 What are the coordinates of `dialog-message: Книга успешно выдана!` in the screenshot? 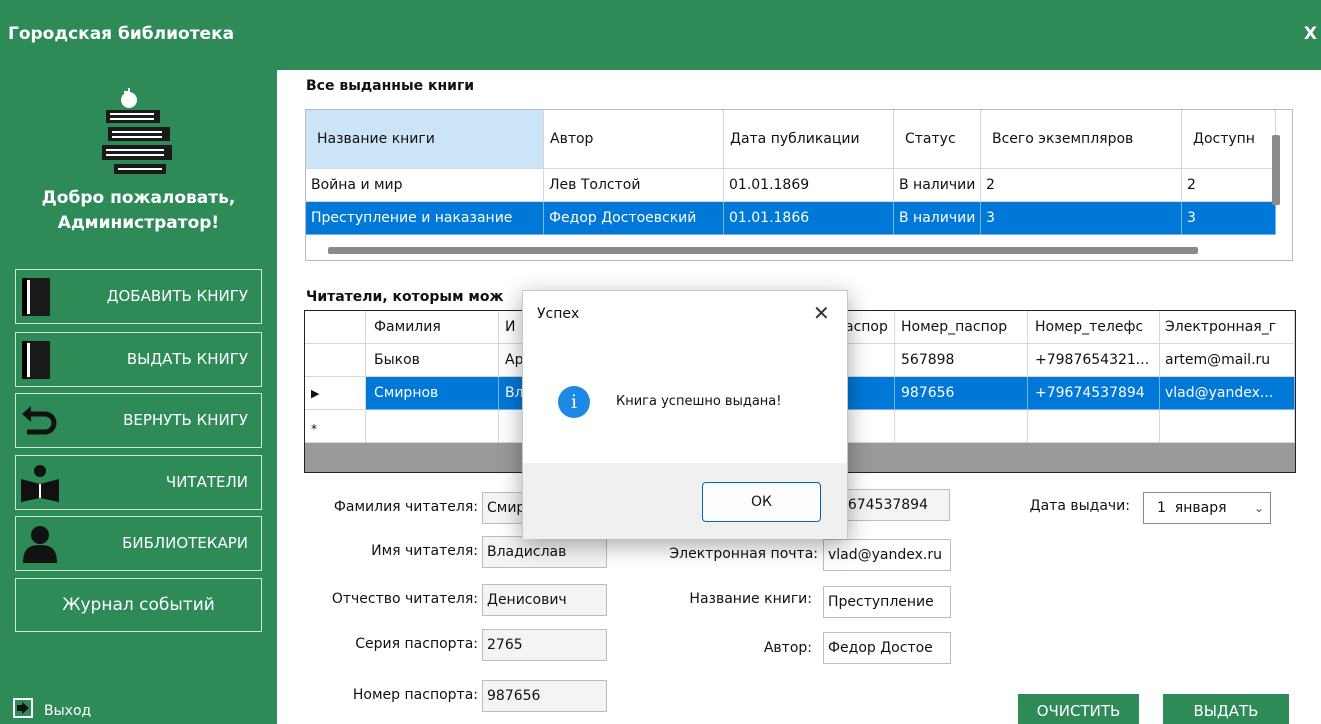 It's located at (699, 401).